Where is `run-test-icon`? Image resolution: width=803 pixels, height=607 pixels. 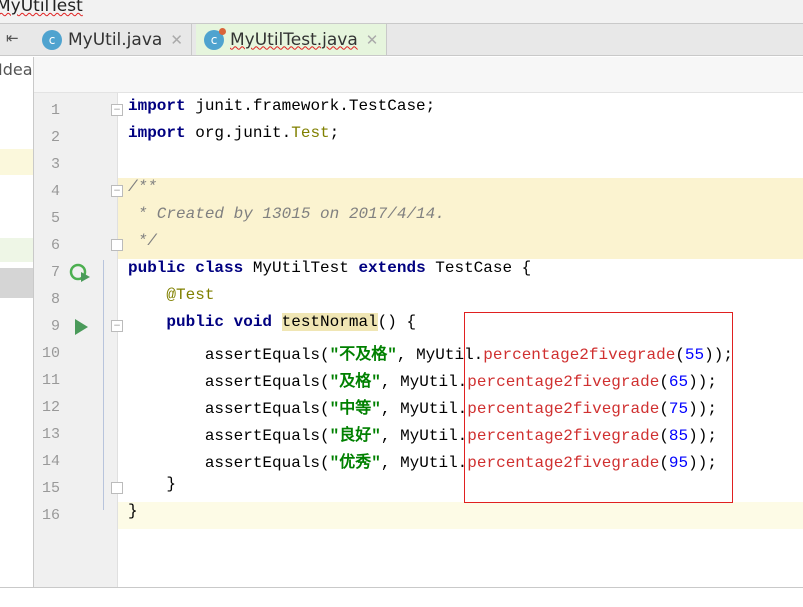 run-test-icon is located at coordinates (82, 327).